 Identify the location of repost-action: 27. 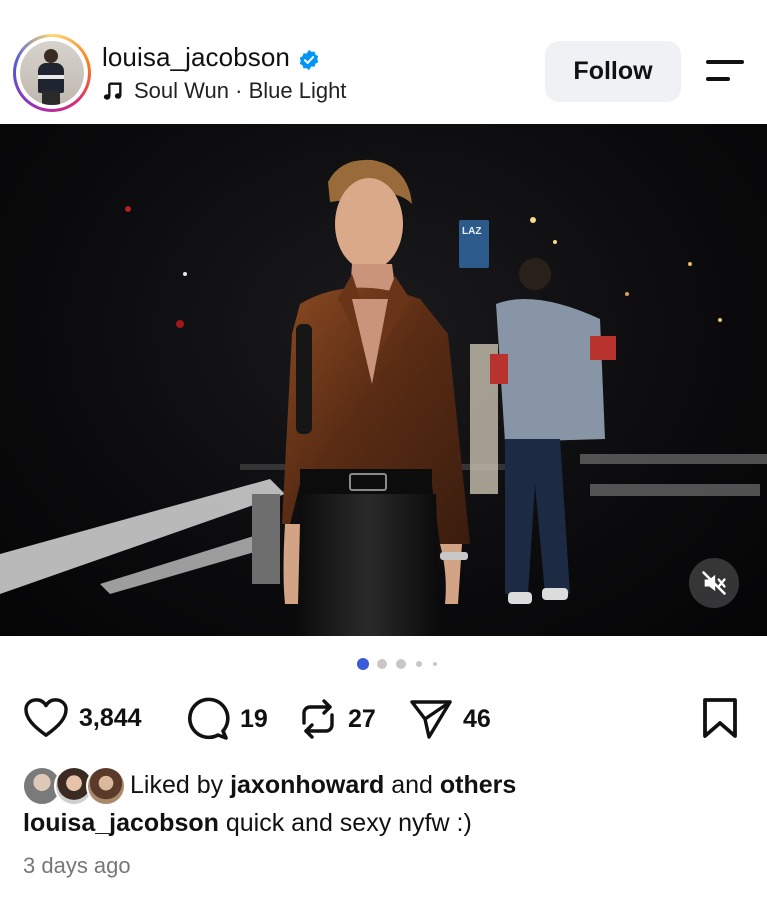
(337, 719).